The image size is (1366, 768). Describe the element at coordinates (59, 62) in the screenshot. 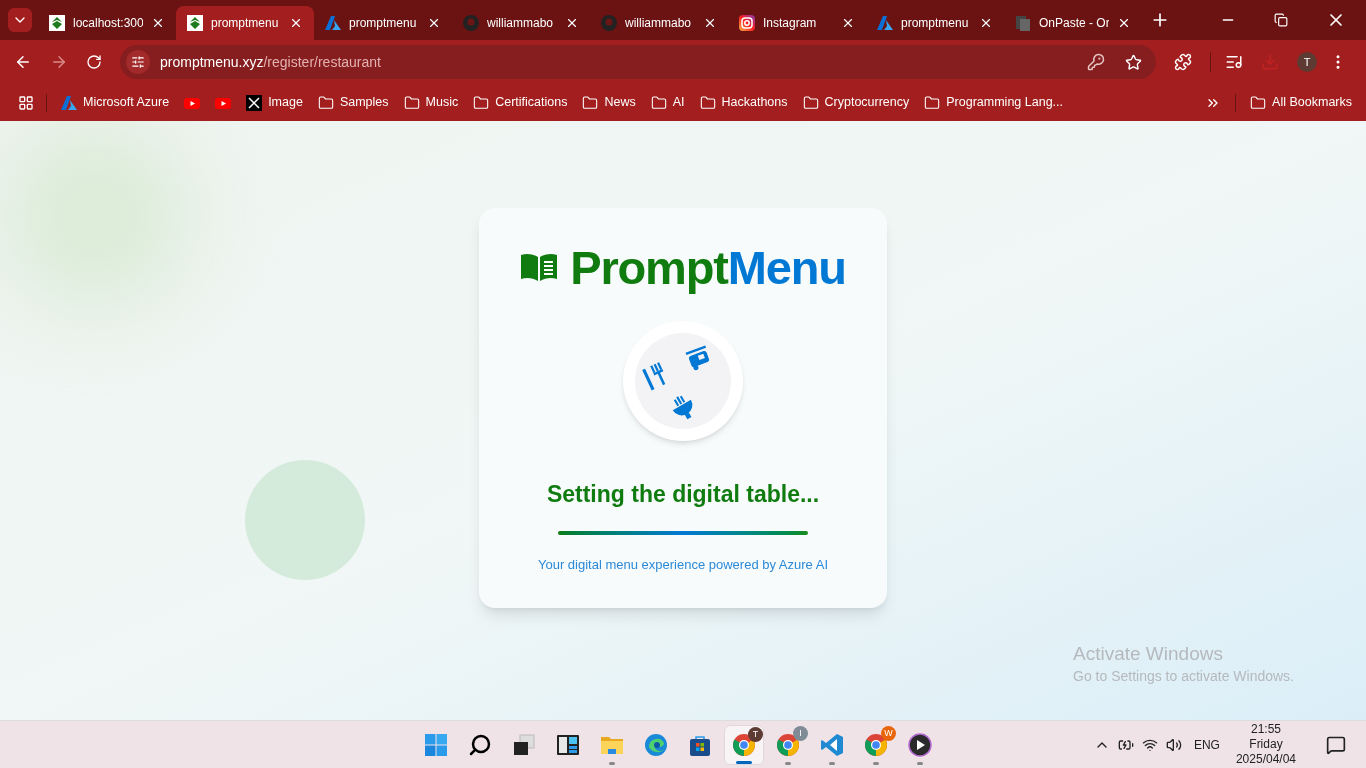

I see `forward-icon` at that location.